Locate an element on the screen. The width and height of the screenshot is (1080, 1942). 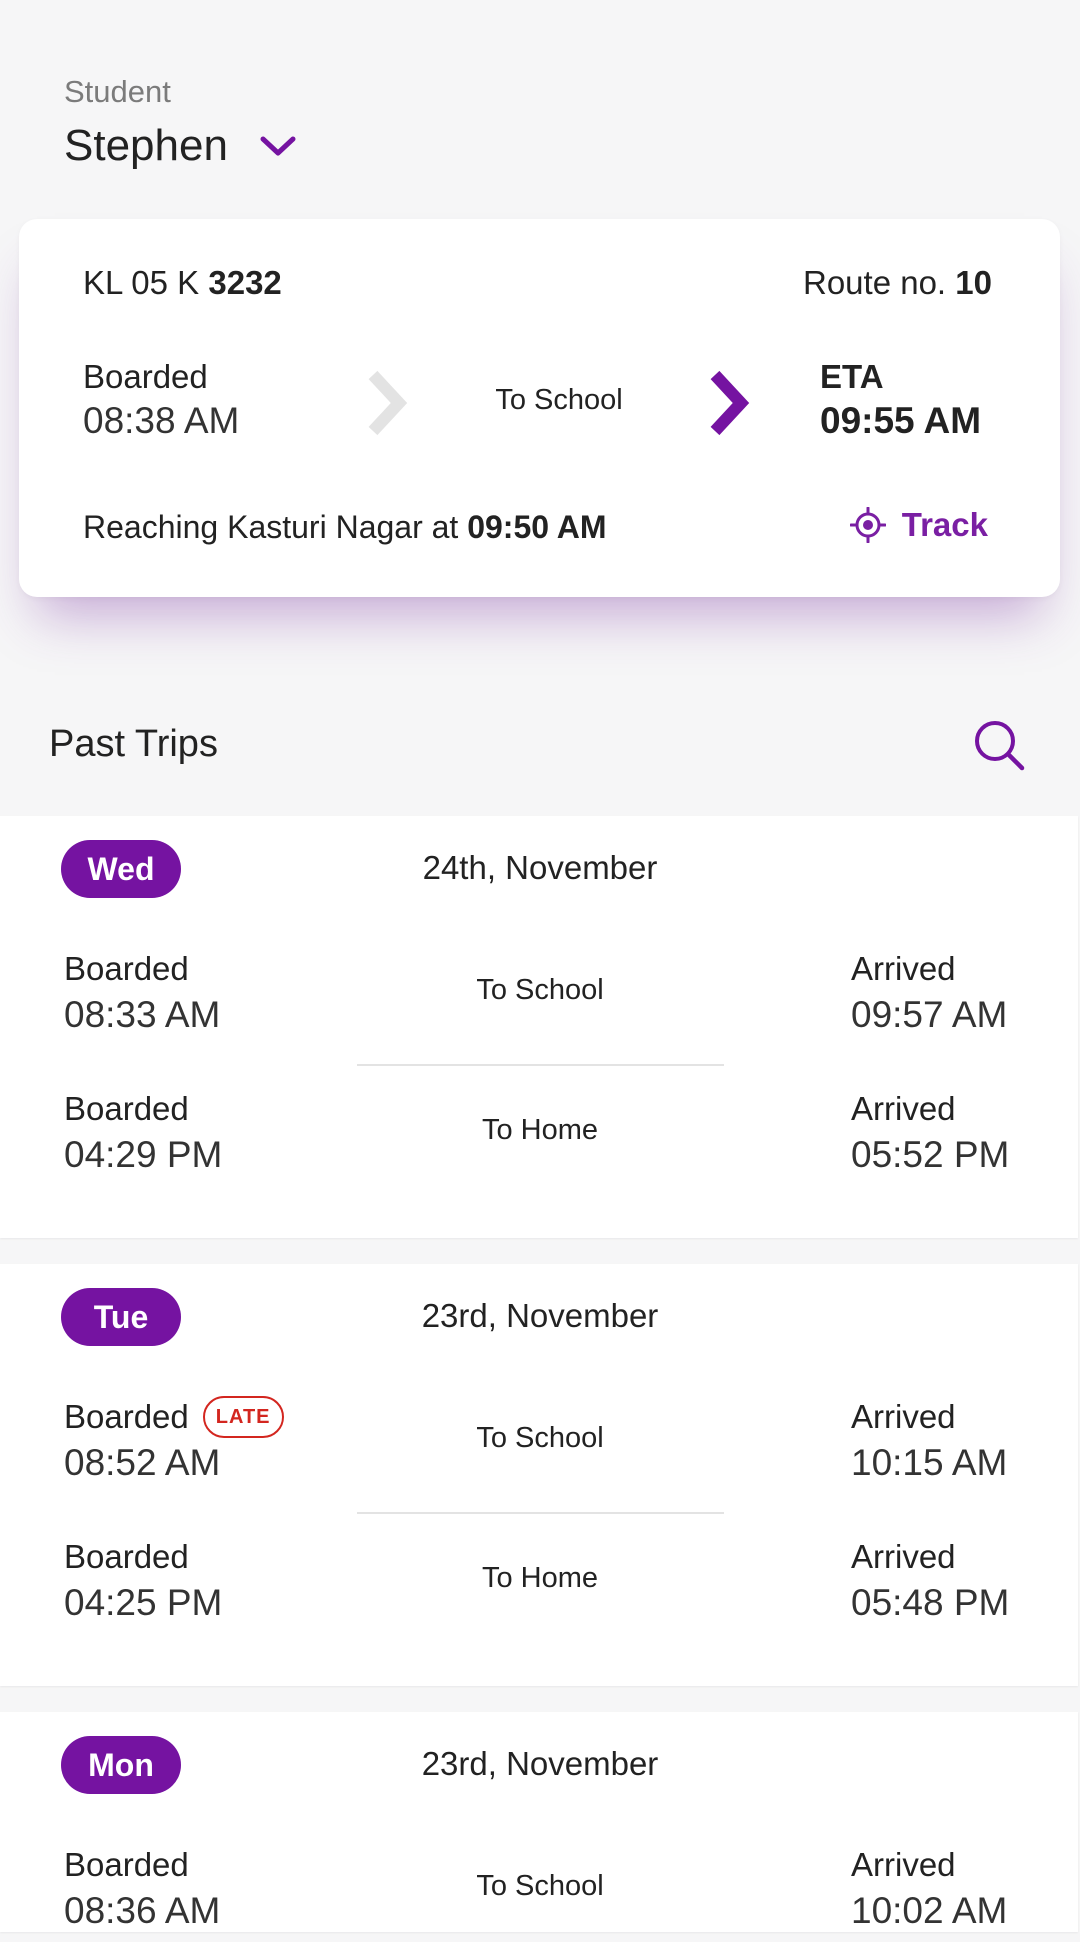
student-selector: Student Stephen is located at coordinates (181, 123).